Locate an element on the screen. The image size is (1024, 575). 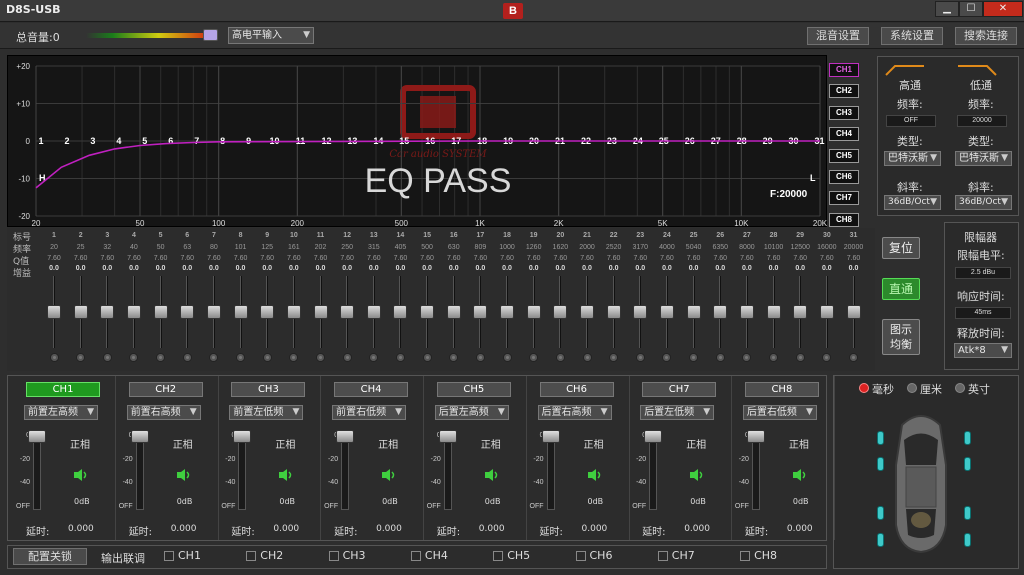
eq-band-freq: 1000 is located at coordinates (507, 247).